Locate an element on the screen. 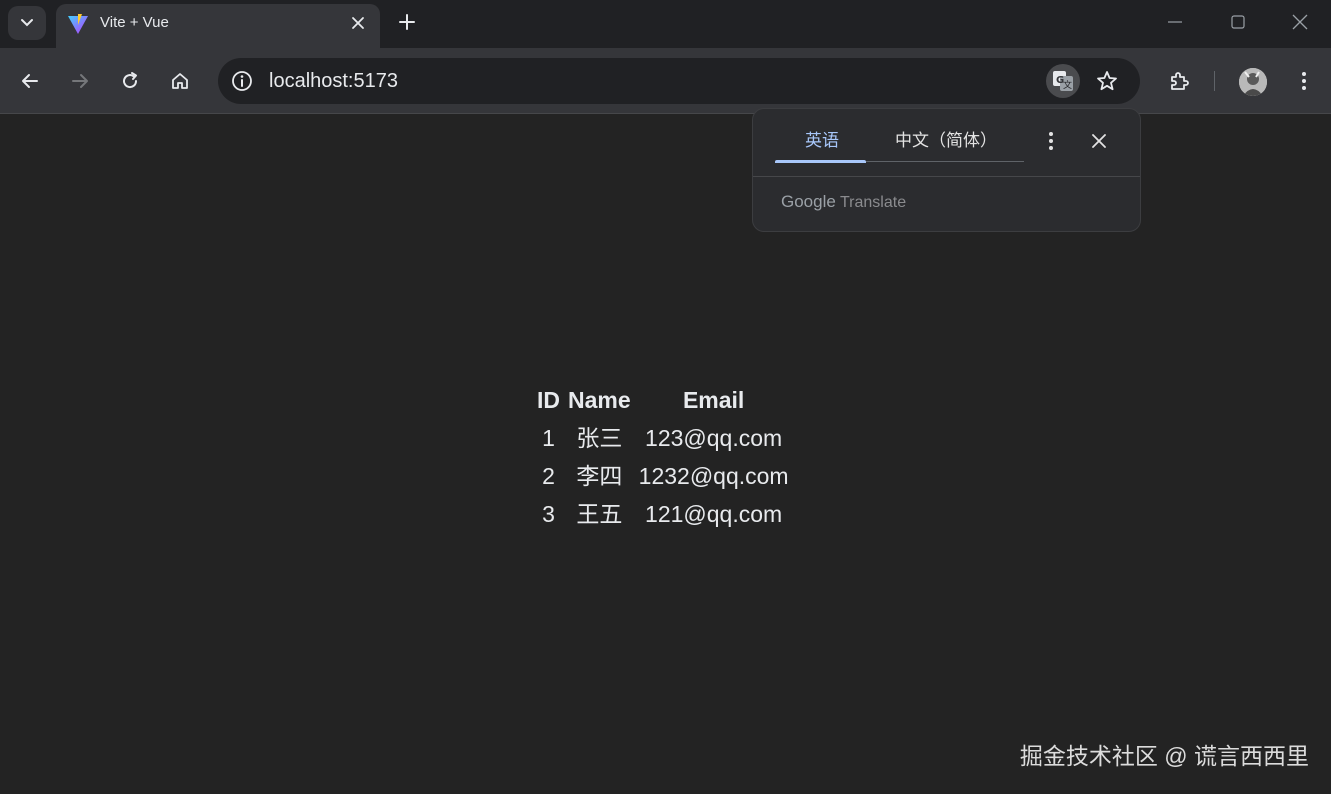 Image resolution: width=1331 pixels, height=794 pixels. tab-search-icon is located at coordinates (27, 23).